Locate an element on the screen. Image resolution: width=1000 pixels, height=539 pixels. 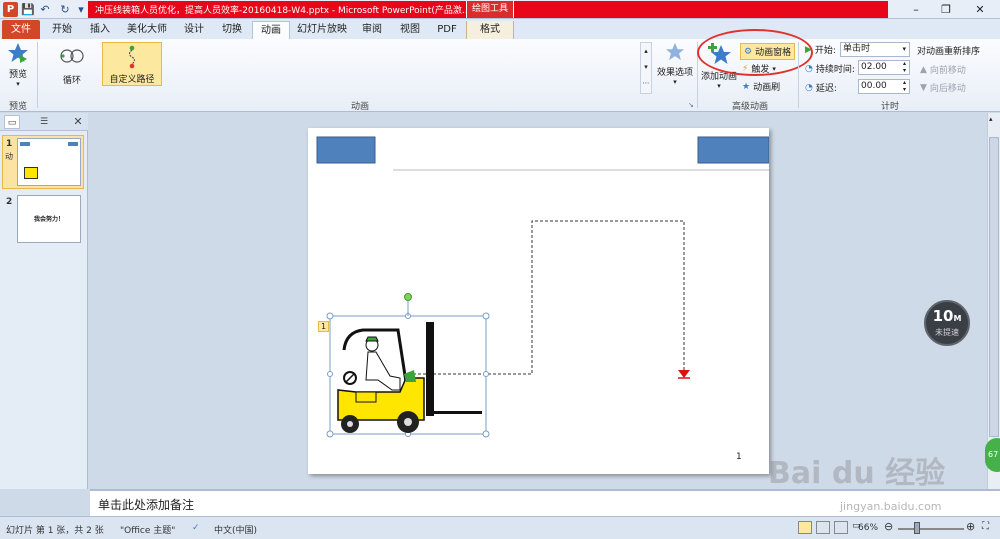
minimize-button: – is located at coordinates (916, 9).